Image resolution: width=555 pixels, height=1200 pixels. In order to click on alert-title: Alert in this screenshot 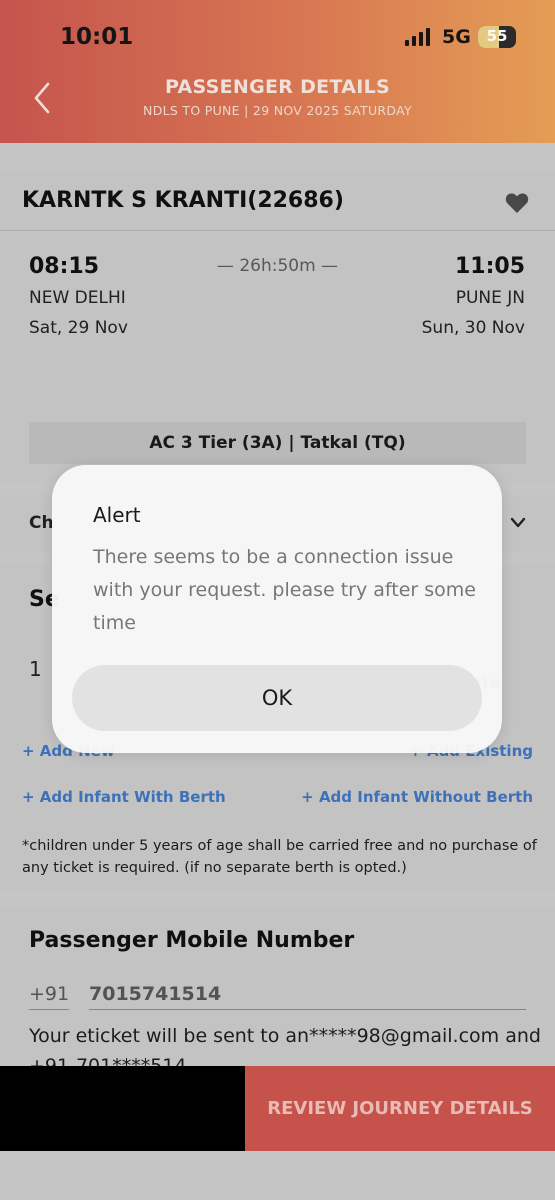, I will do `click(117, 515)`.